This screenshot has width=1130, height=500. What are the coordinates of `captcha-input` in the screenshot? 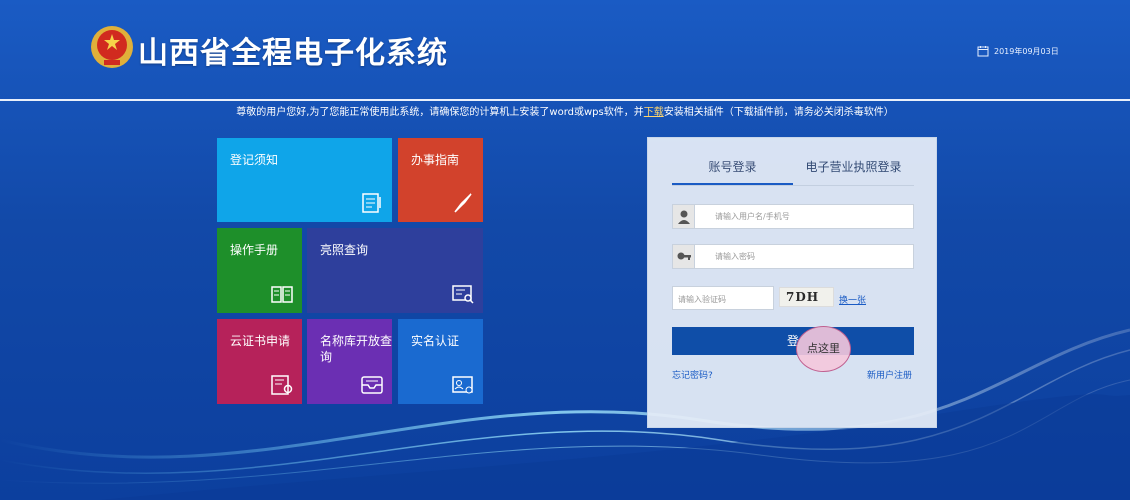 It's located at (723, 299).